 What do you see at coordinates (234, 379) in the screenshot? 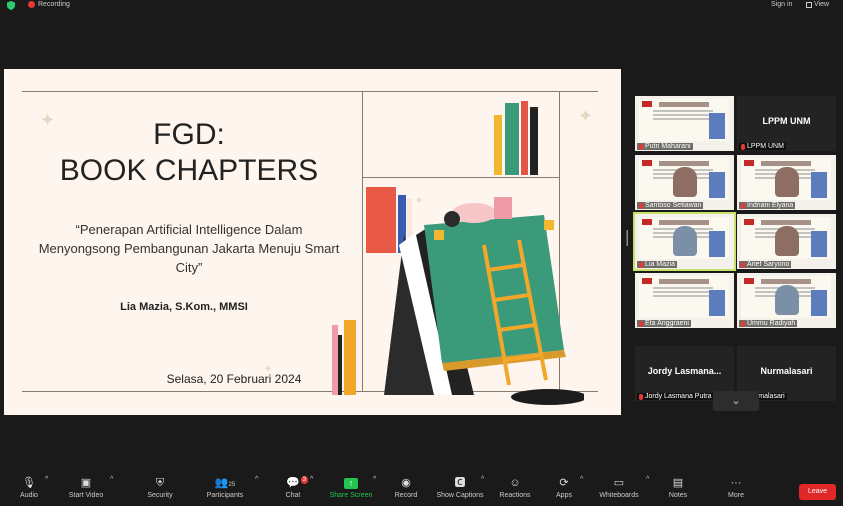
I see `slide-date: Selasa, 20 Februari 2024` at bounding box center [234, 379].